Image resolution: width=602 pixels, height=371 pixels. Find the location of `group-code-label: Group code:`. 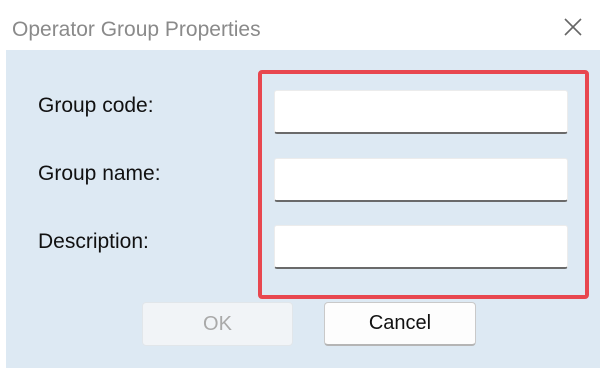

group-code-label: Group code: is located at coordinates (96, 105).